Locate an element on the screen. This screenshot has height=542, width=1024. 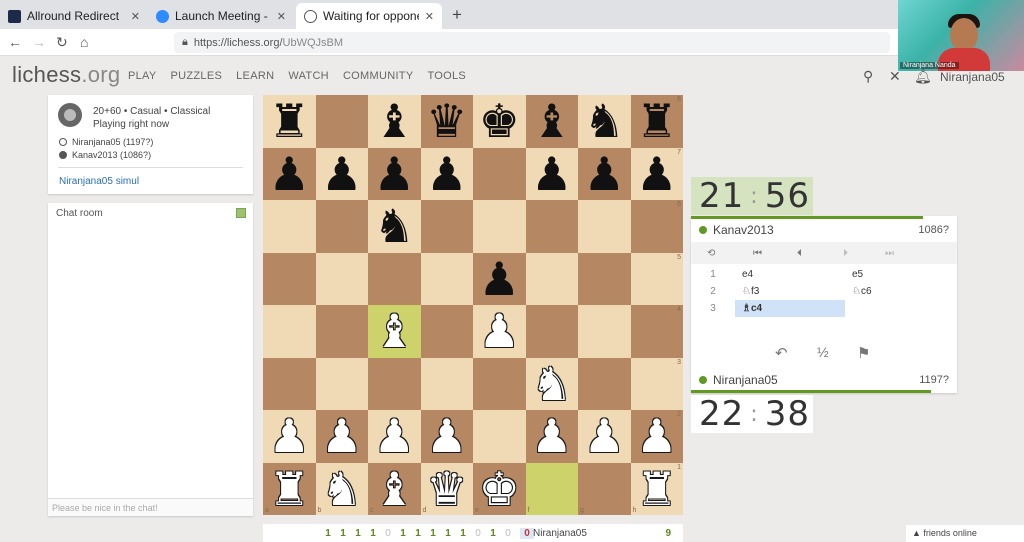
nav-community: COMMUNITY is located at coordinates (378, 76).